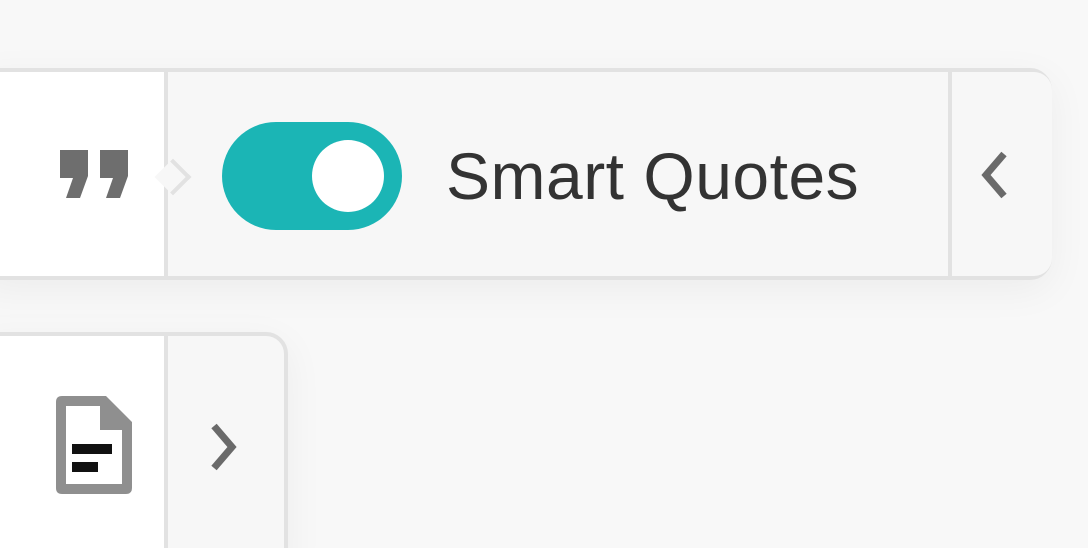 Image resolution: width=1088 pixels, height=548 pixels. I want to click on document-tool-button, so click(84, 442).